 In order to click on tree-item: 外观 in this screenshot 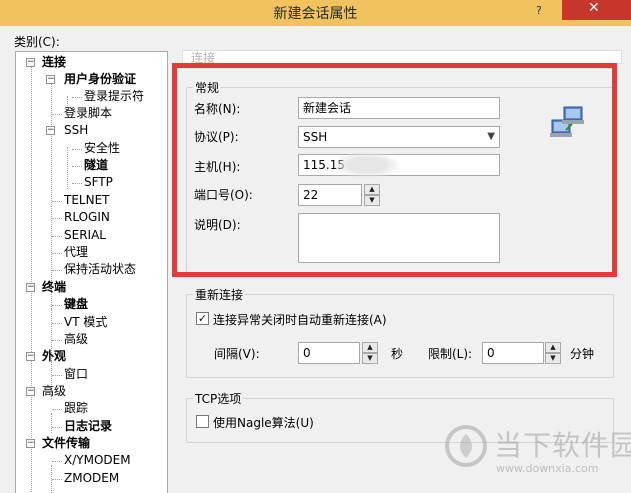, I will do `click(54, 356)`.